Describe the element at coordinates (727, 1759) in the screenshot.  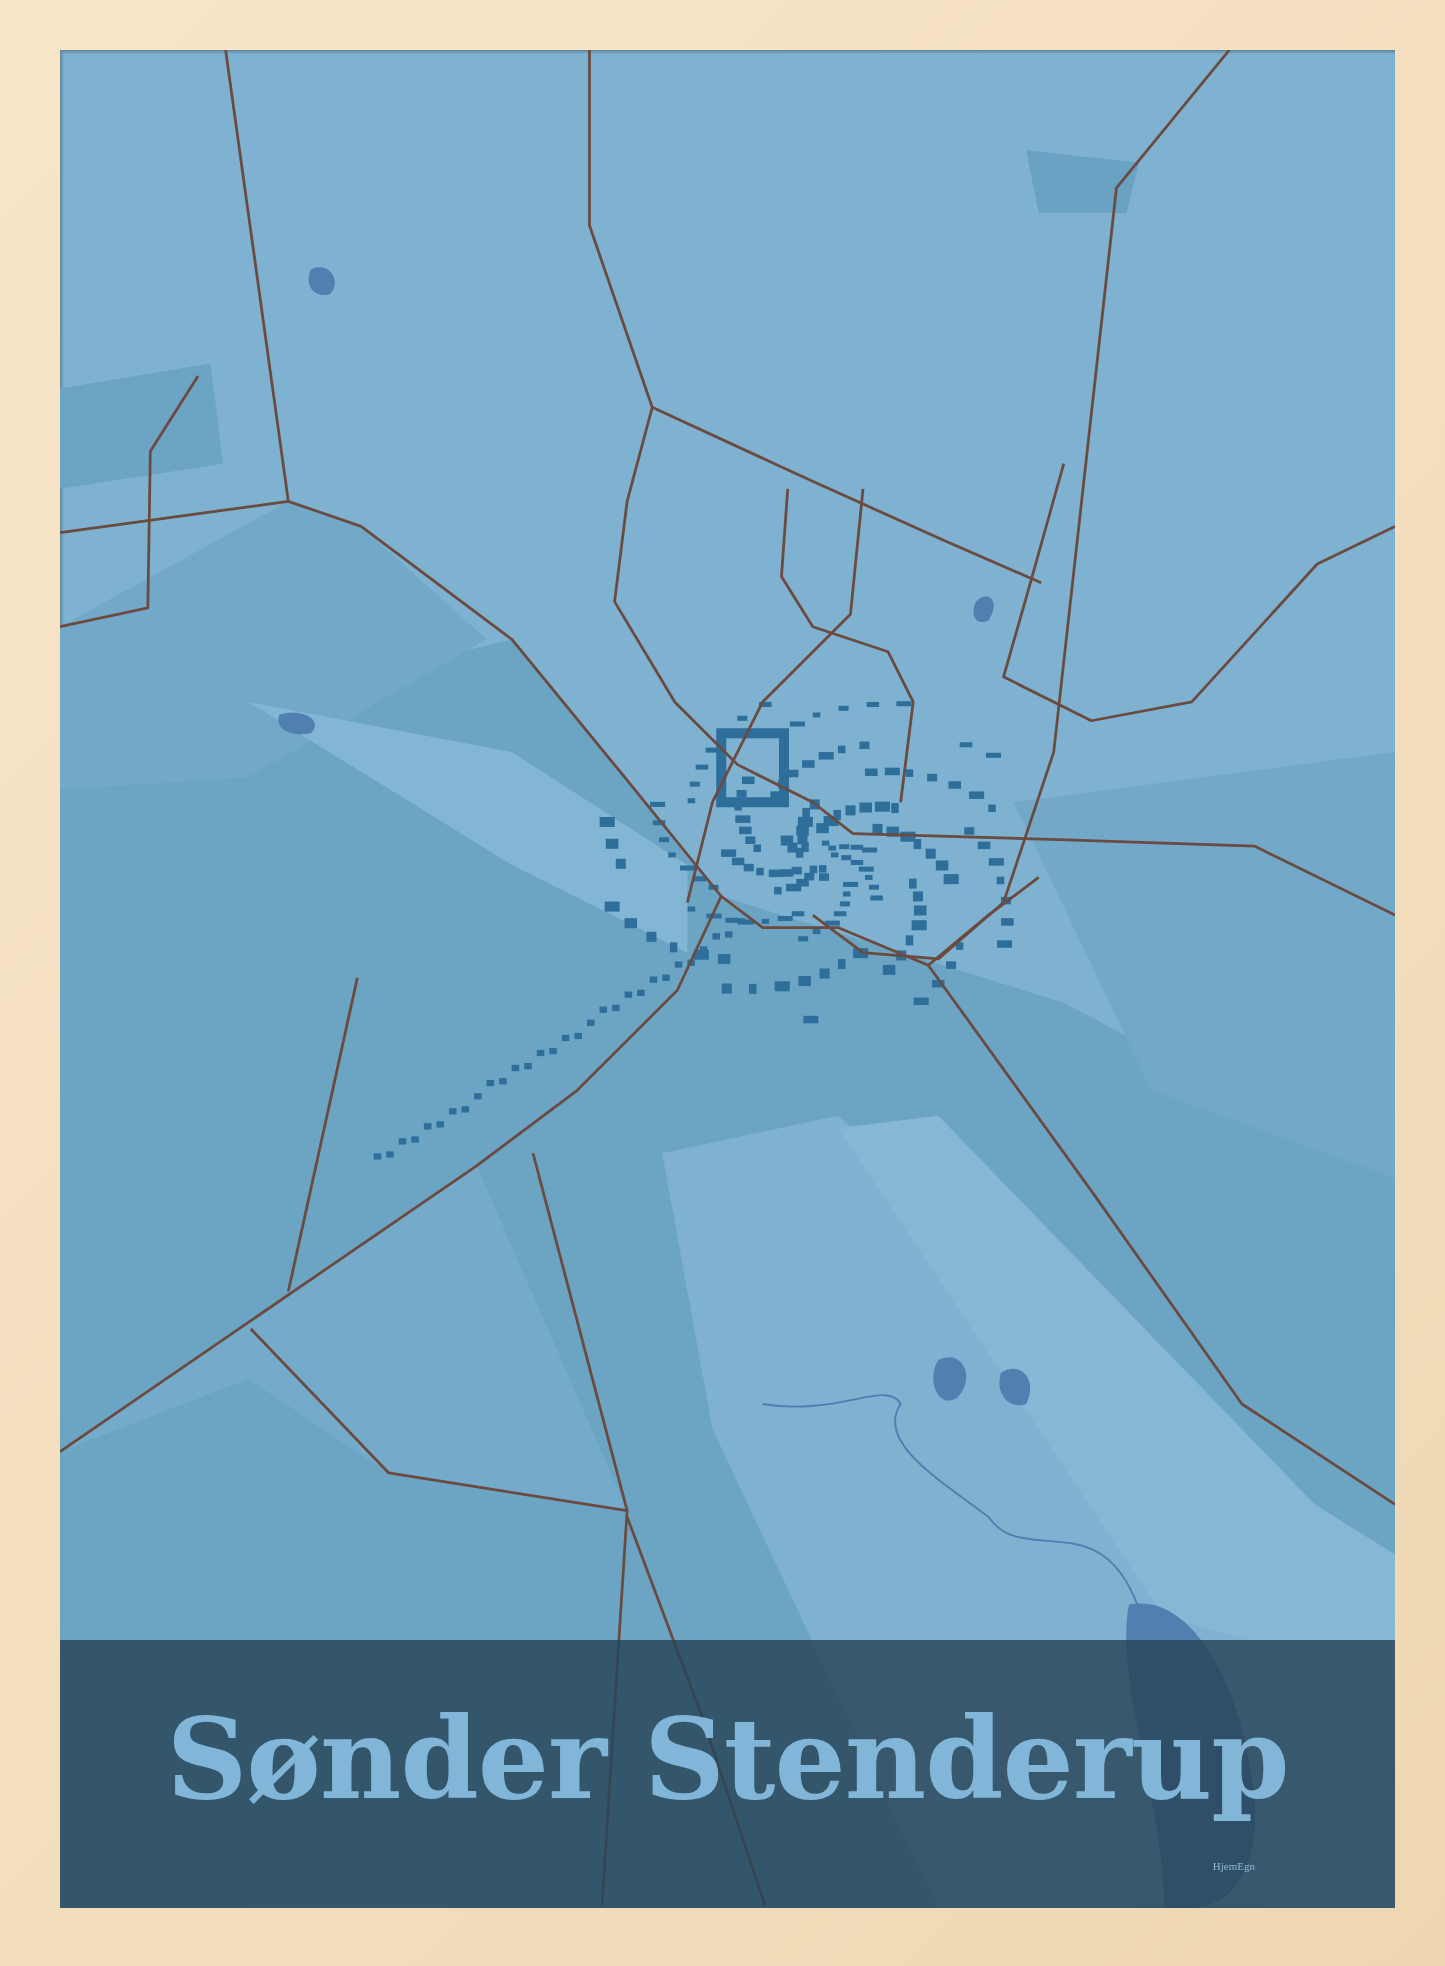
I see `poster-title: Sønder Stenderup` at that location.